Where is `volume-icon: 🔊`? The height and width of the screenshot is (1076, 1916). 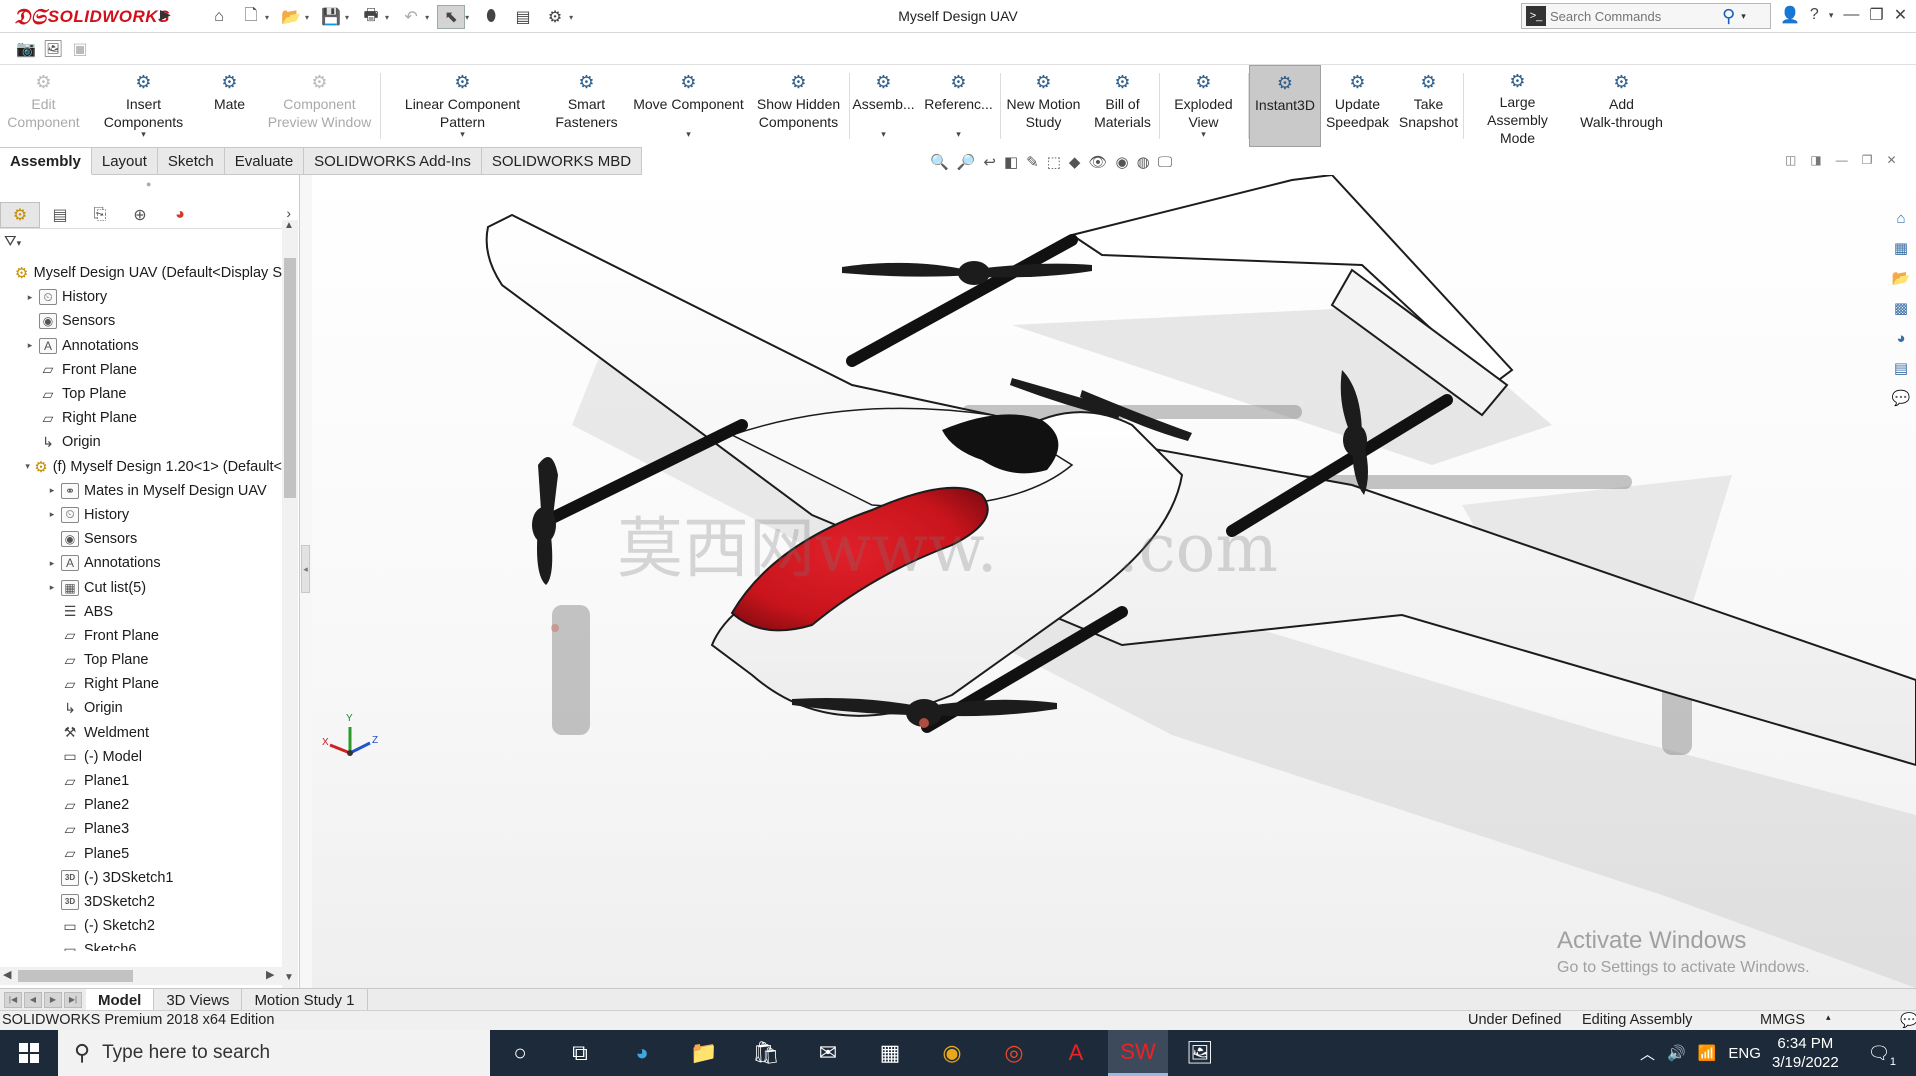
volume-icon: 🔊 is located at coordinates (1676, 1053).